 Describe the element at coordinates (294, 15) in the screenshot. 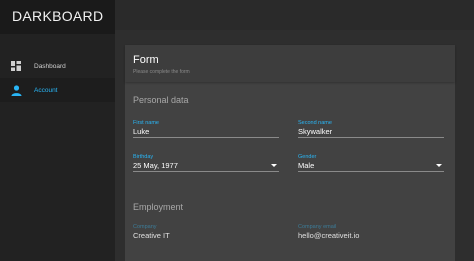

I see `top-bar` at that location.